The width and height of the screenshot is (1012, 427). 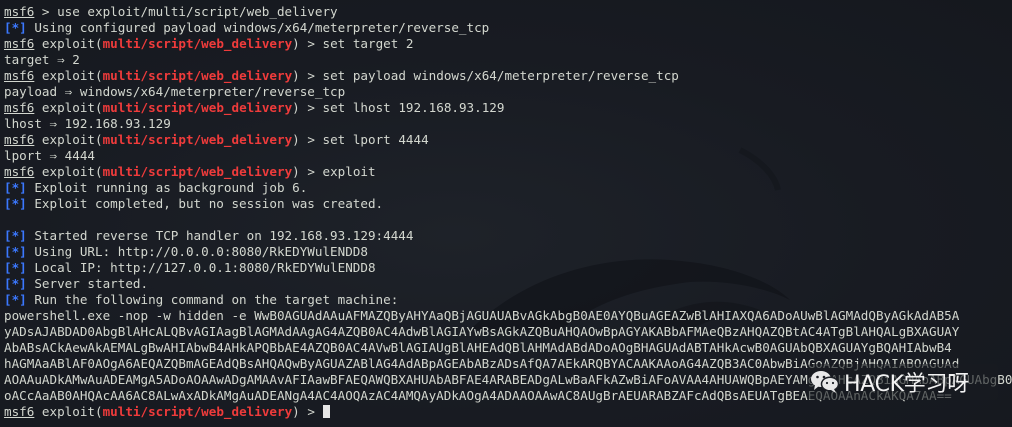 I want to click on terminal-line: [*] Exploit running as background job 6., so click(x=508, y=188).